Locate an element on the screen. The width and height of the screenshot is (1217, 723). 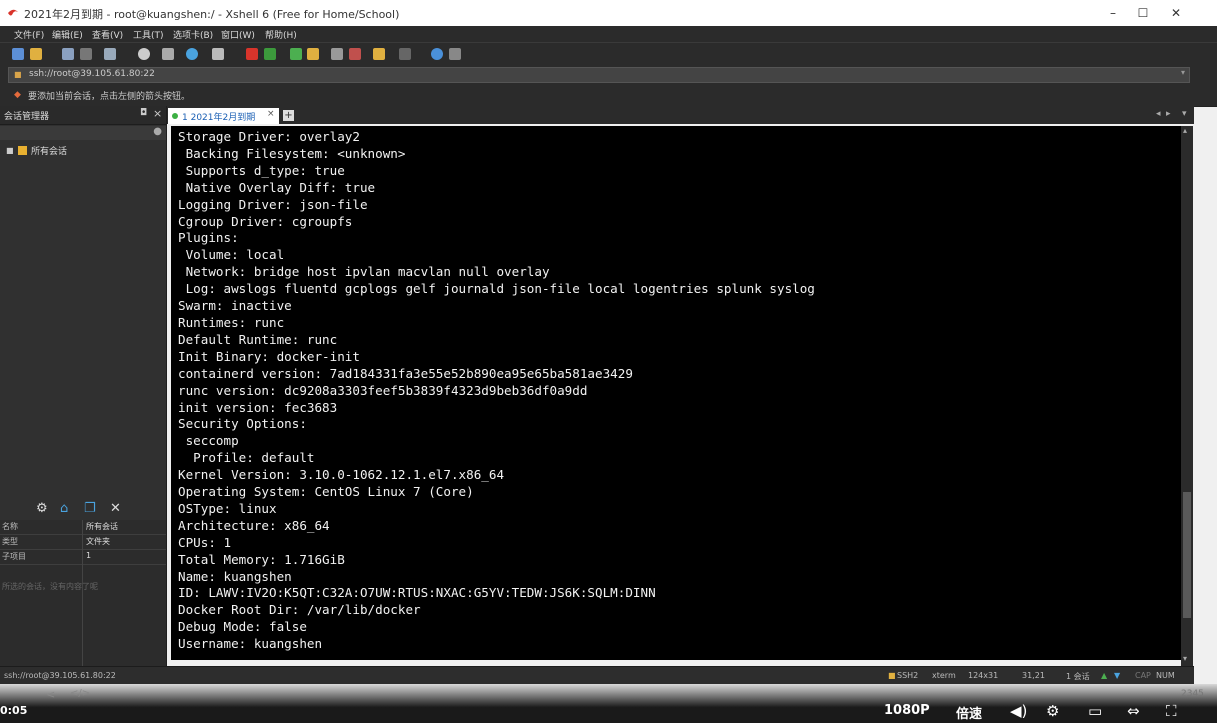
close-button: ✕ is located at coordinates (1176, 13).